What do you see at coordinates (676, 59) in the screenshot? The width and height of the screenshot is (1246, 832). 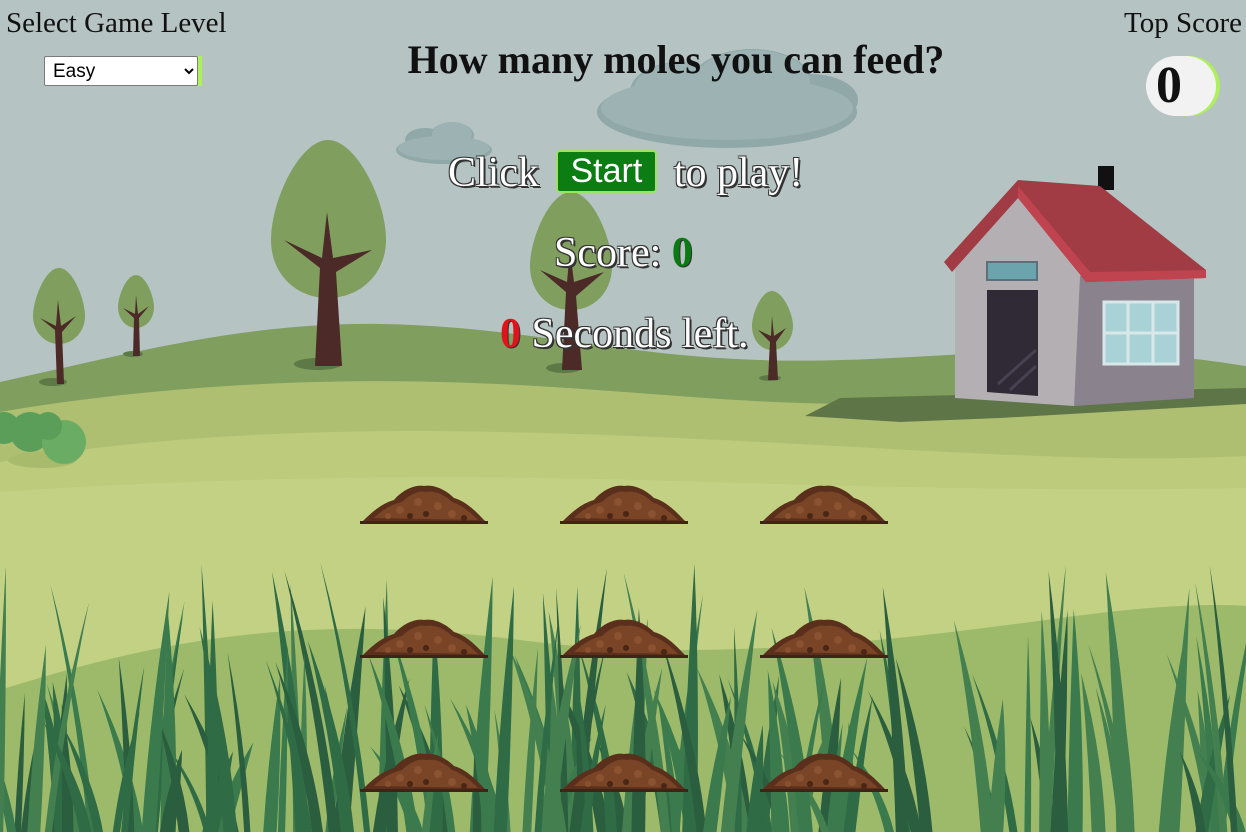 I see `game-title: How many moles you can feed?` at bounding box center [676, 59].